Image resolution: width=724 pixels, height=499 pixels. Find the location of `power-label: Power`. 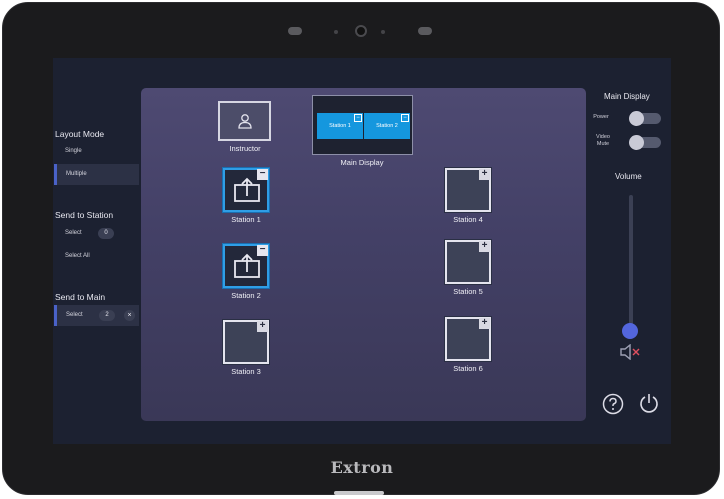

power-label: Power is located at coordinates (601, 117).